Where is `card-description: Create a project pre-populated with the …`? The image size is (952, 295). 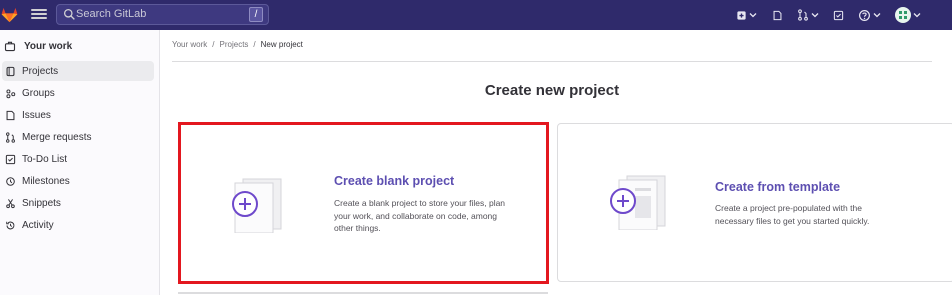
card-description: Create a project pre-populated with the … is located at coordinates (792, 214).